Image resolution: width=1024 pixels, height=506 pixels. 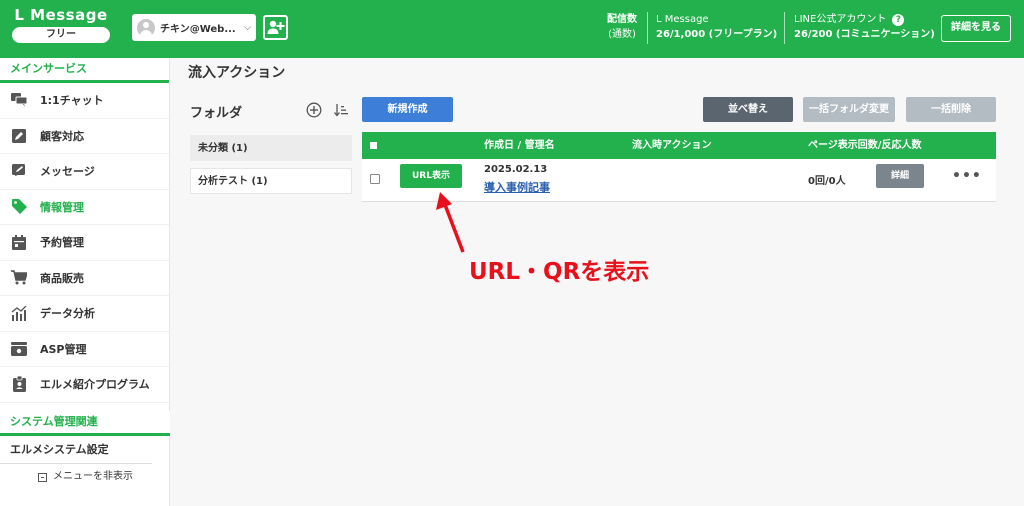 What do you see at coordinates (271, 148) in the screenshot?
I see `folder-item-uncategorized: 未分類 (1)` at bounding box center [271, 148].